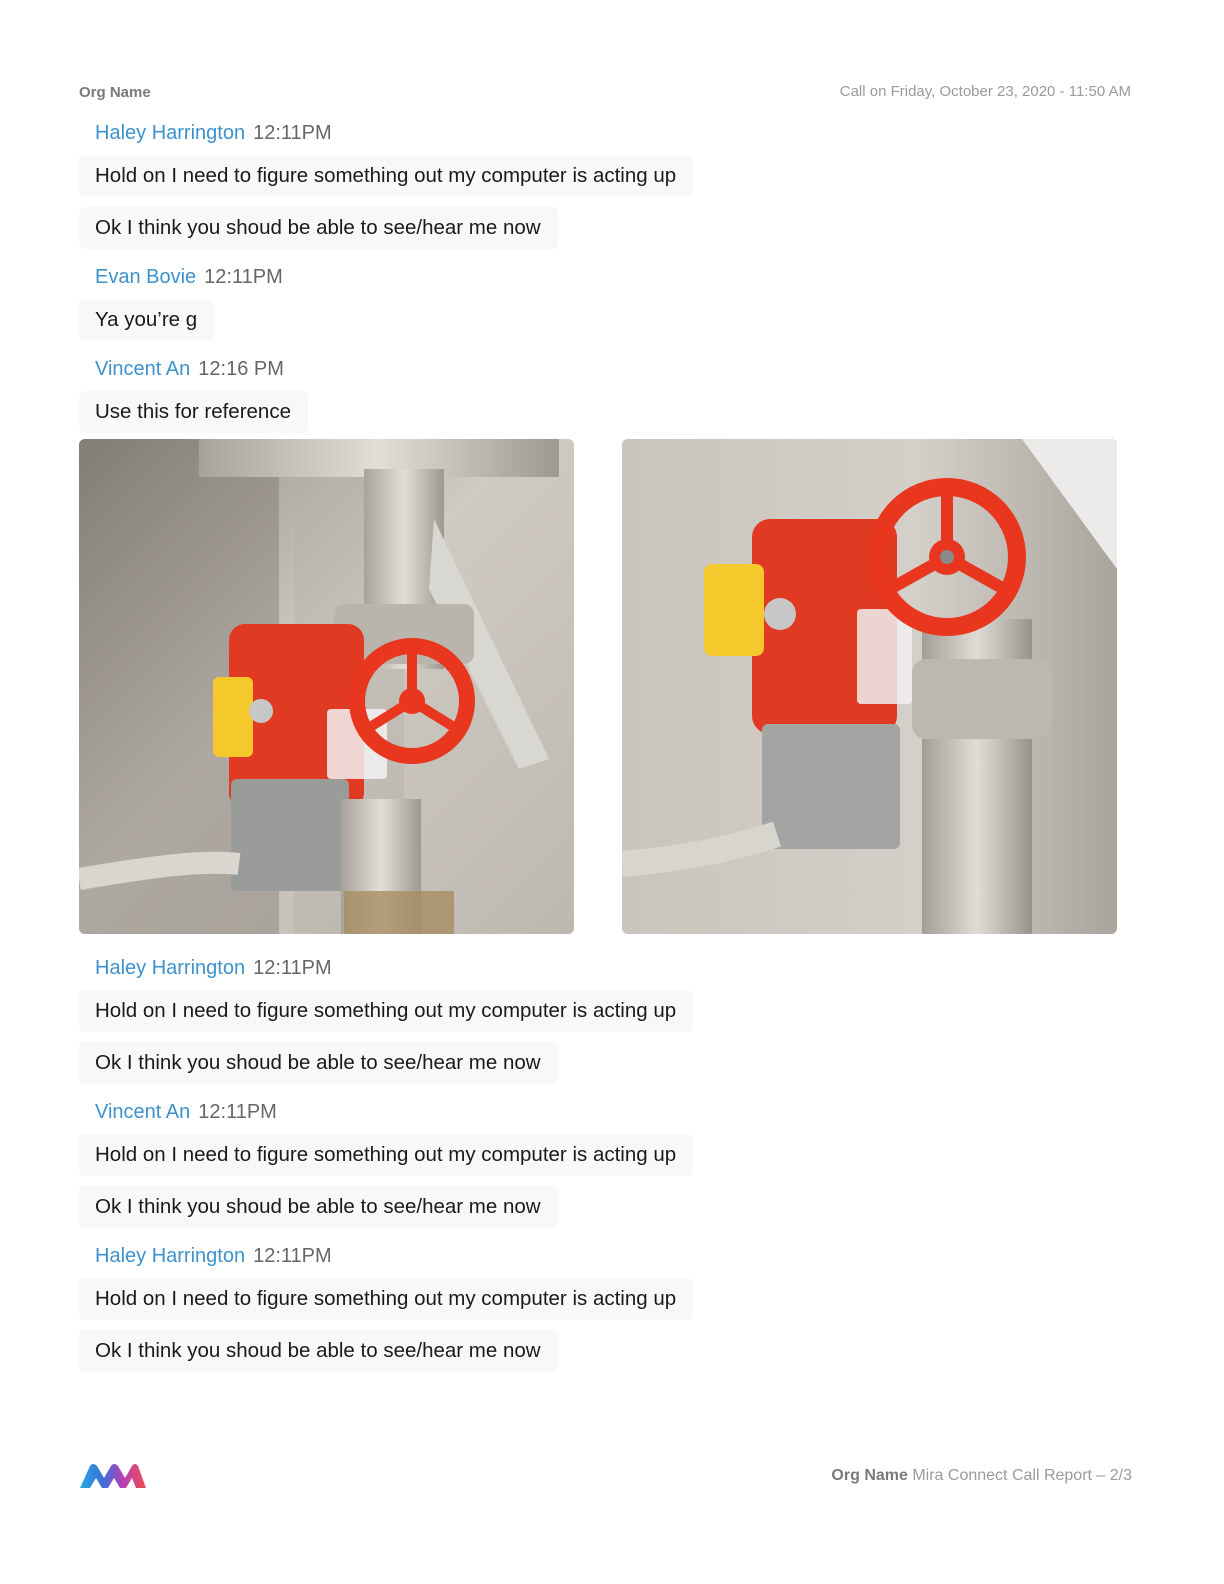 Image resolution: width=1224 pixels, height=1584 pixels. I want to click on valve-photo-2-image, so click(869, 686).